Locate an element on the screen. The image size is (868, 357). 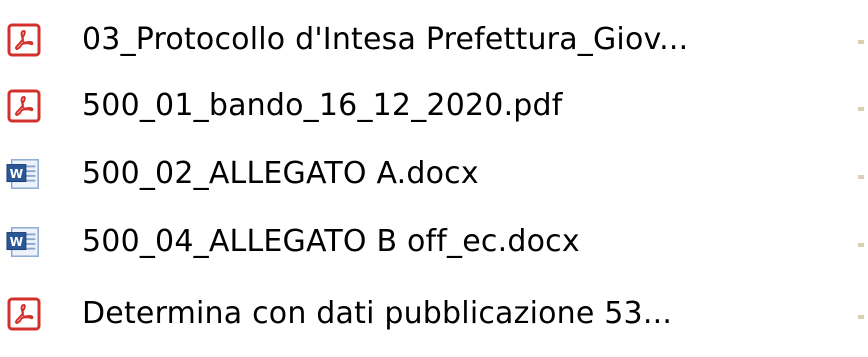
file-name: 500_01_bando_16_12_2020.pdf is located at coordinates (322, 105).